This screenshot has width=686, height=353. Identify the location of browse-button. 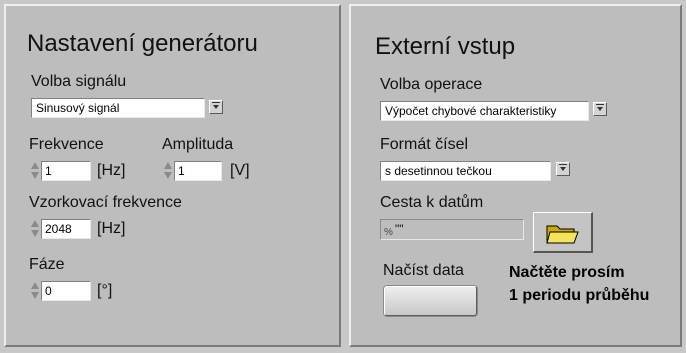
(563, 232).